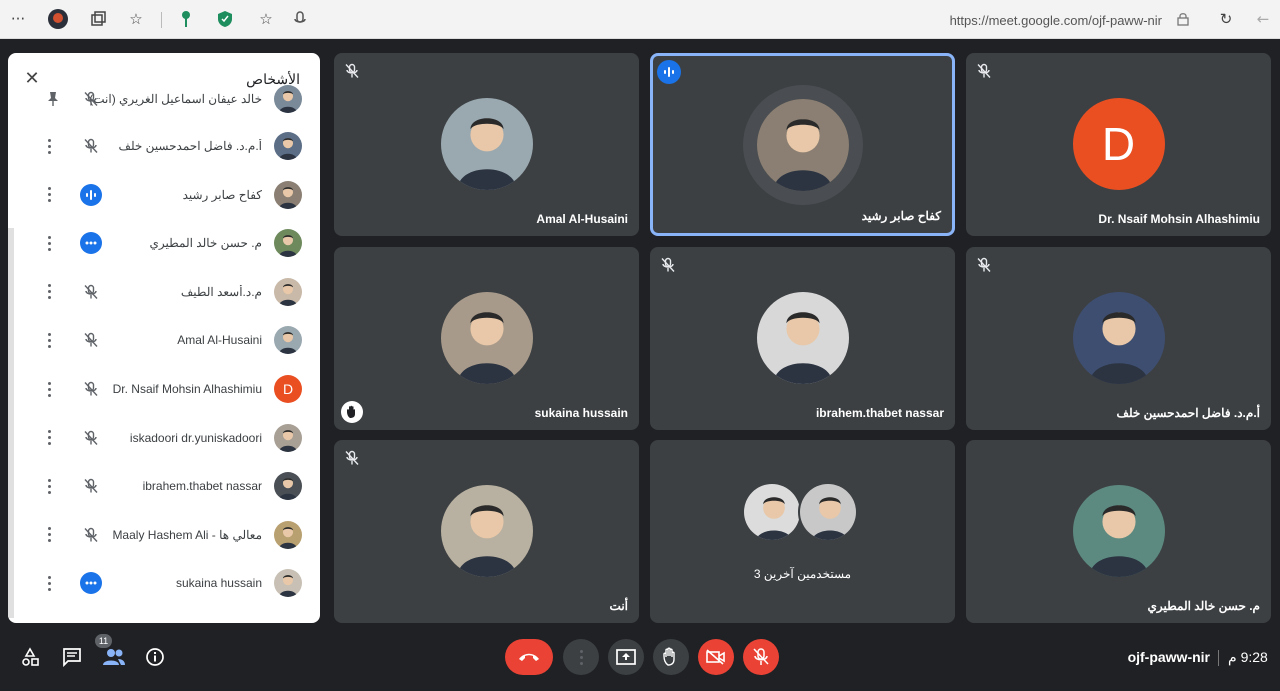  I want to click on participant-row: أ.م.د. فاضل احمدحسين خلف, so click(164, 146).